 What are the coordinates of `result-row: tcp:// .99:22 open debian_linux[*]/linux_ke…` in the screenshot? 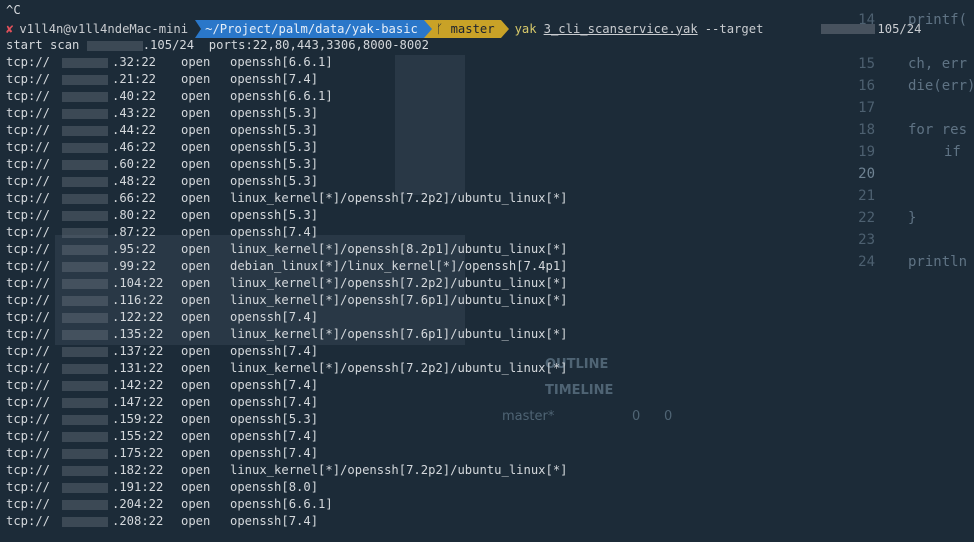 It's located at (487, 266).